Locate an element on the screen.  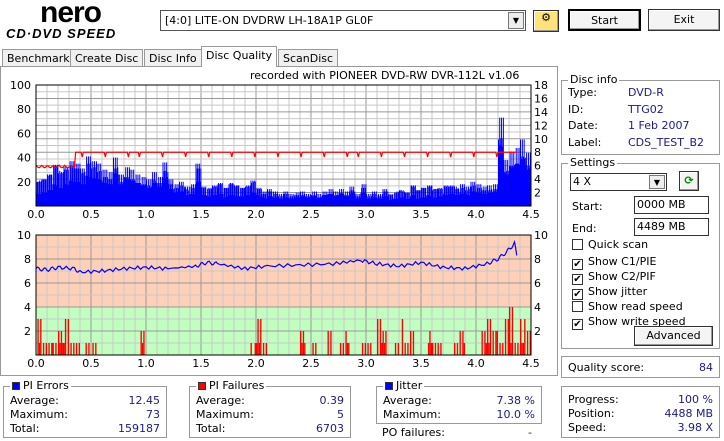
tab-create-disc: Create Disc is located at coordinates (107, 58).